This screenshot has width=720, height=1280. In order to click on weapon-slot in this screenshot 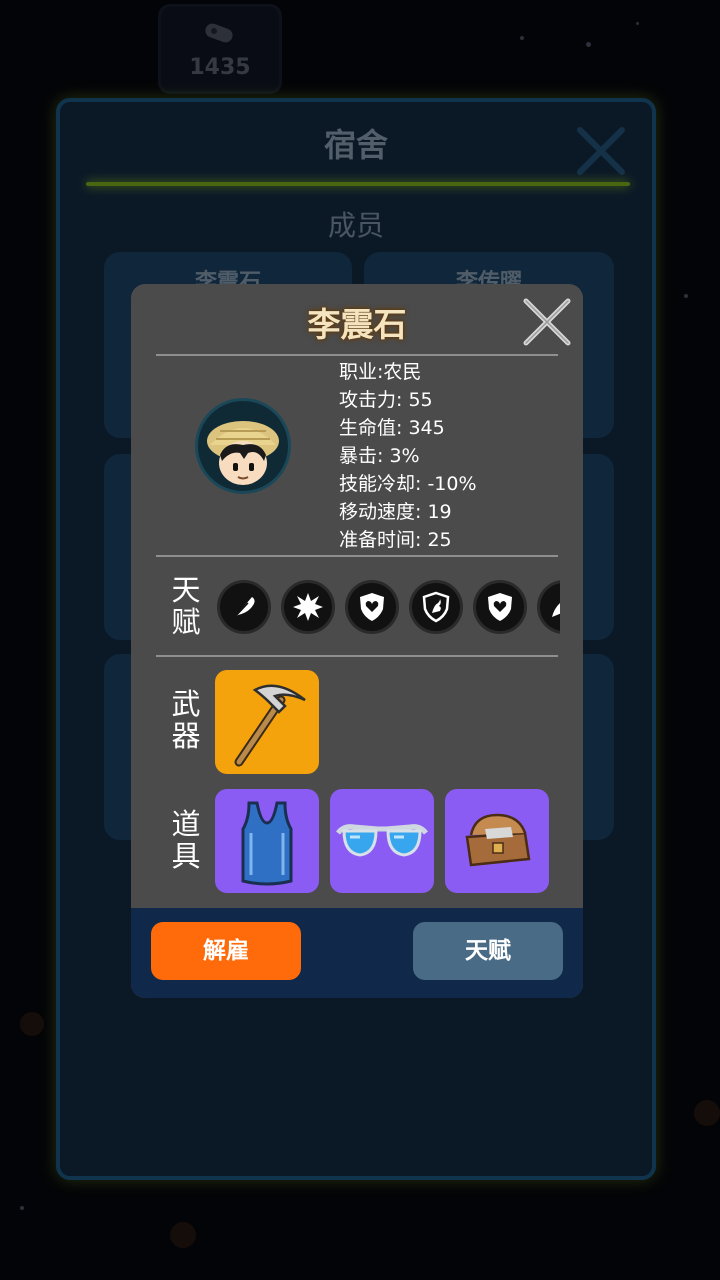, I will do `click(267, 722)`.